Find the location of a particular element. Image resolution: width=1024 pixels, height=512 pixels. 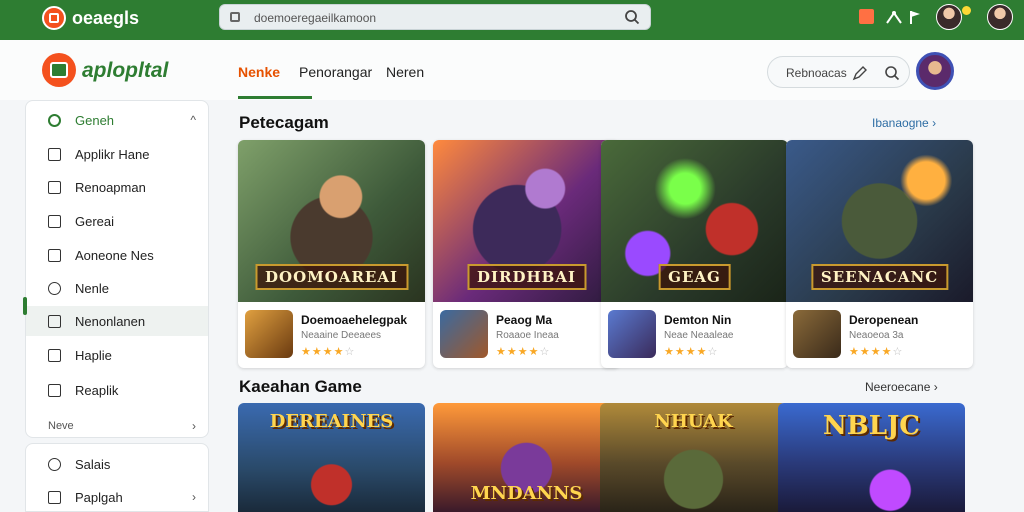

game-artwork: DIRDHBAI is located at coordinates (526, 221).